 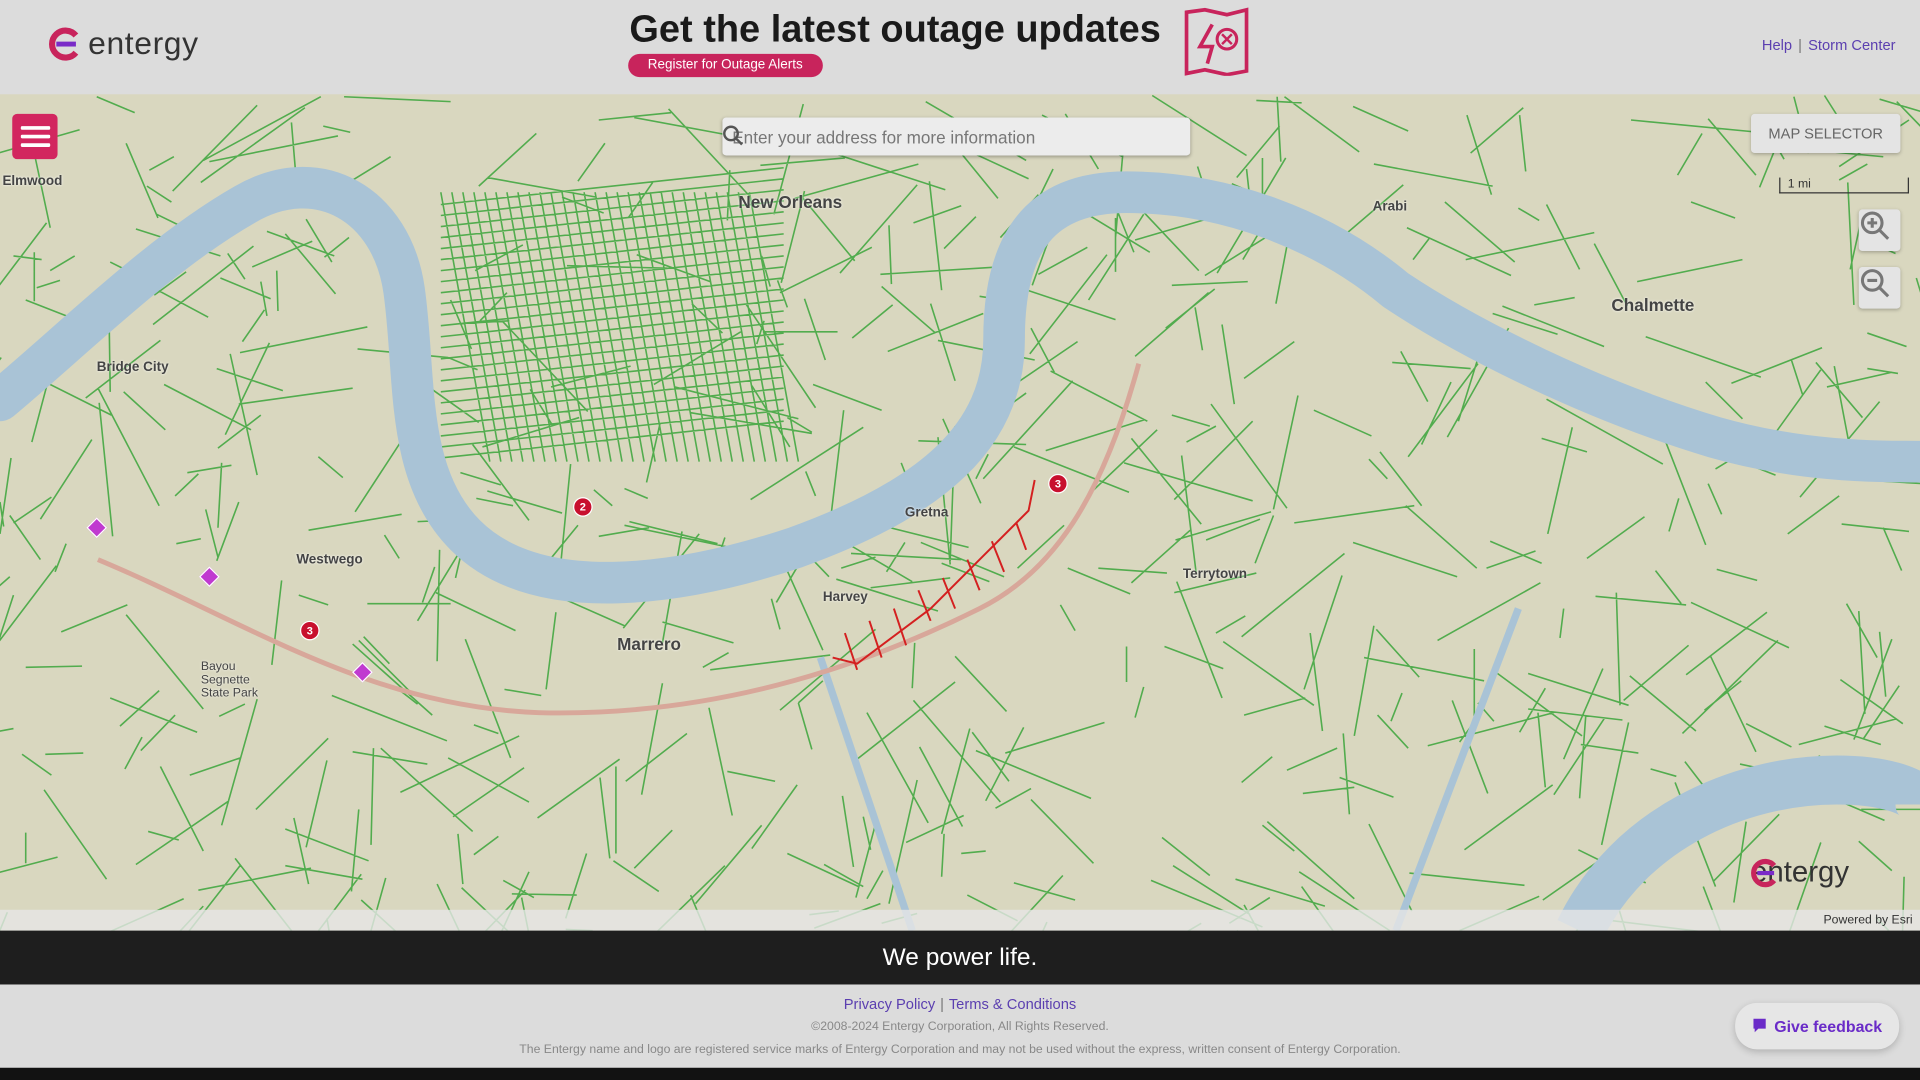 What do you see at coordinates (649, 644) in the screenshot?
I see `place-label: Marrero` at bounding box center [649, 644].